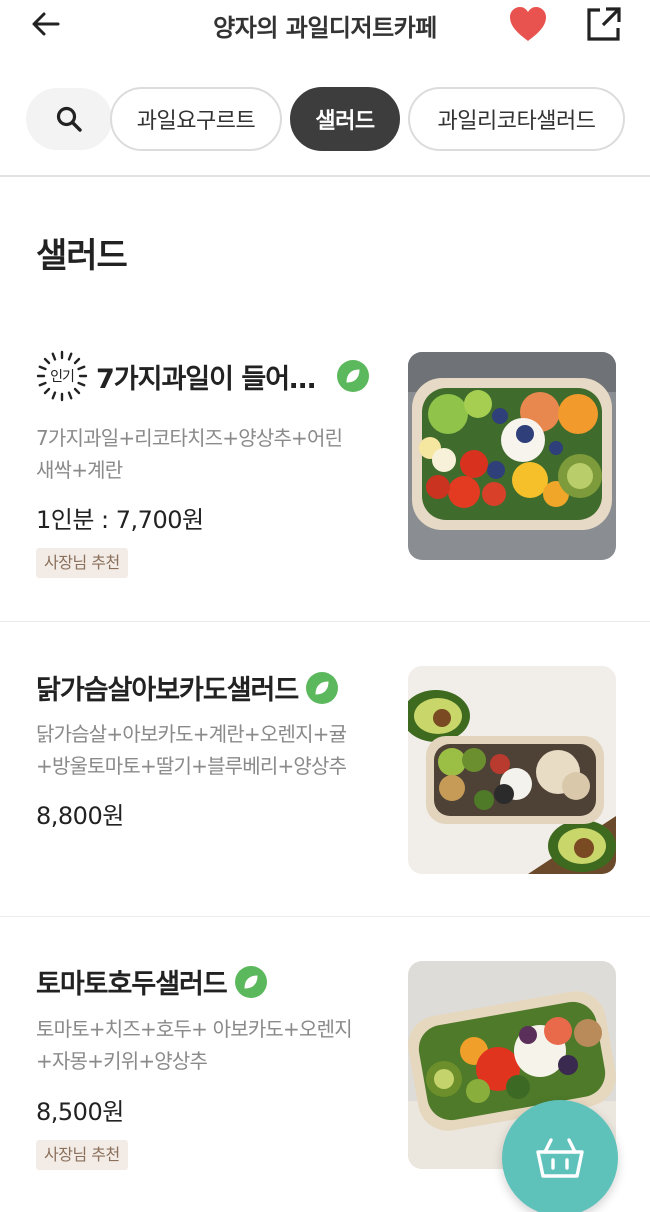 This screenshot has width=650, height=1212. I want to click on top-header: 양자의 과일디저트카페, so click(325, 24).